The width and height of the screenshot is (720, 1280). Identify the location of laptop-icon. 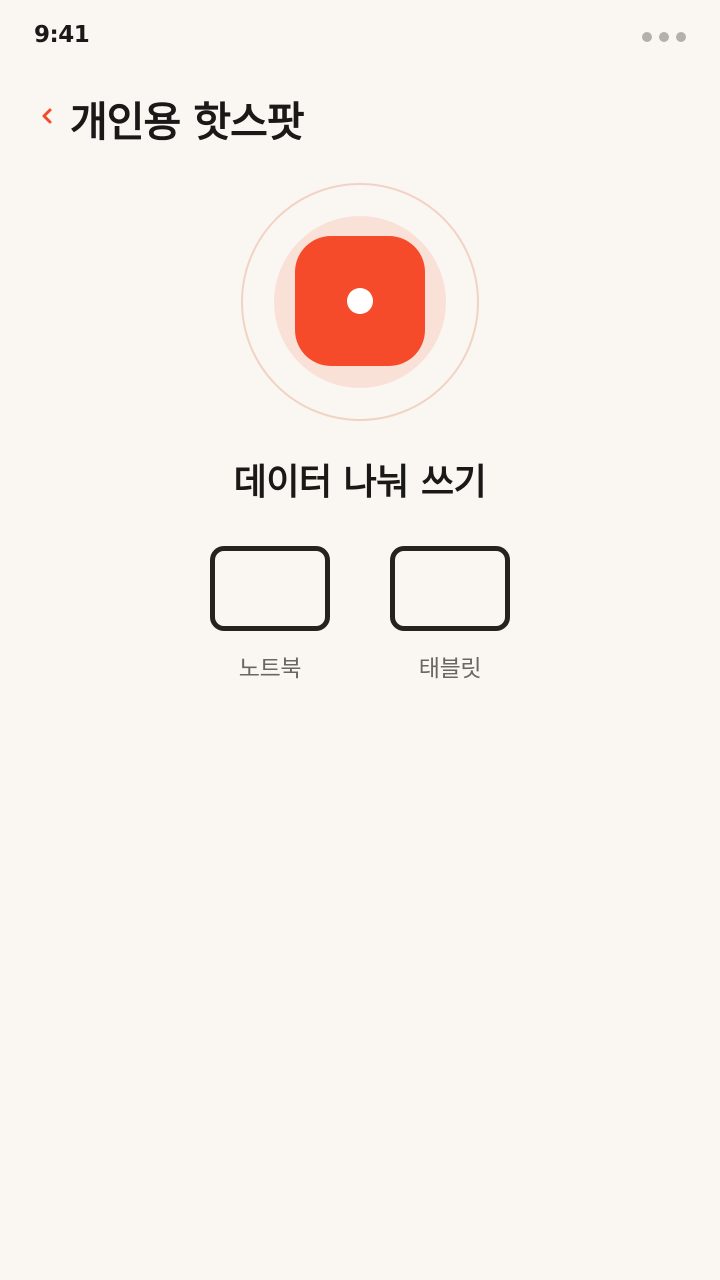
(270, 588).